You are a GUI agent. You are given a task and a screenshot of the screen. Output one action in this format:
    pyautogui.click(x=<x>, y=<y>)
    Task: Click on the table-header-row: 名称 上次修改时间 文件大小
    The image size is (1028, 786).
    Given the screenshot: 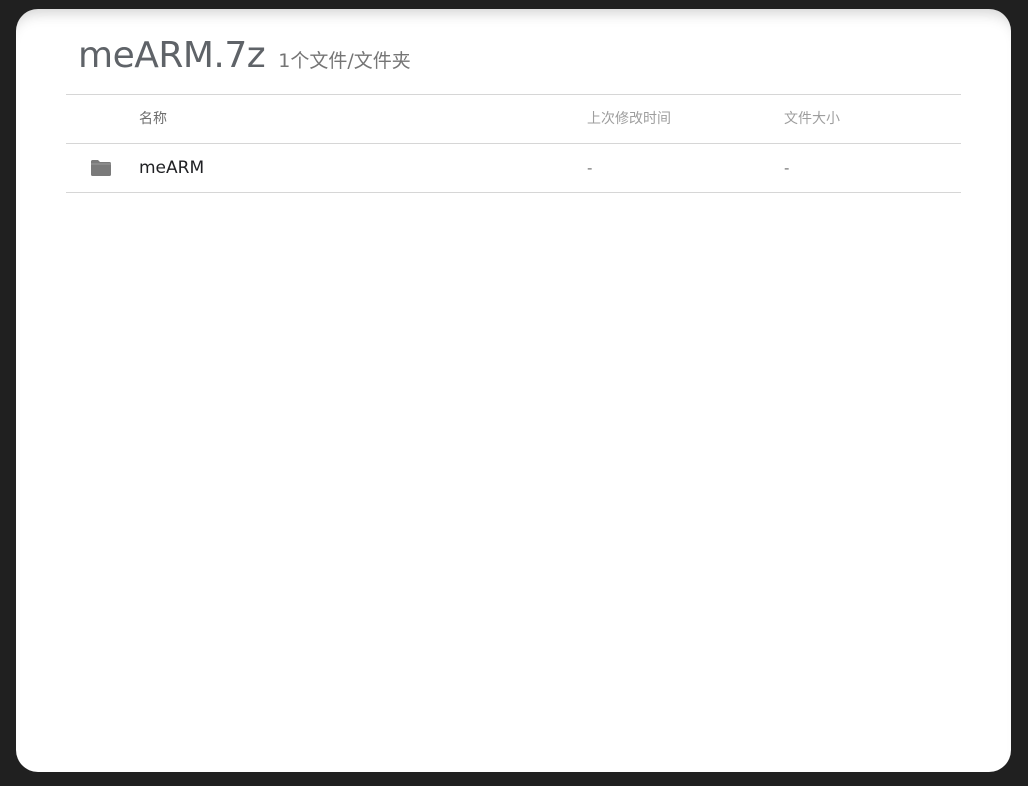 What is the action you would take?
    pyautogui.click(x=513, y=118)
    